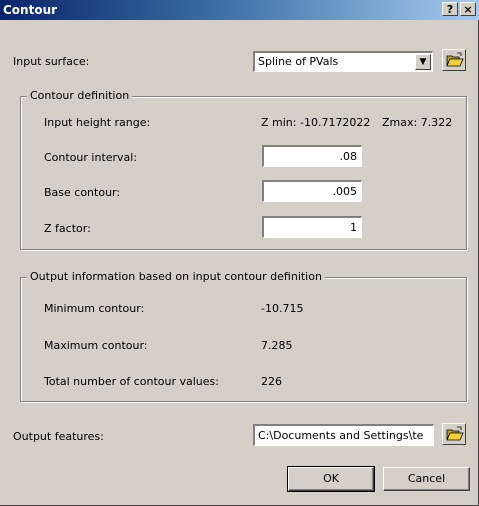  What do you see at coordinates (312, 156) in the screenshot?
I see `contour-interval-input: .08` at bounding box center [312, 156].